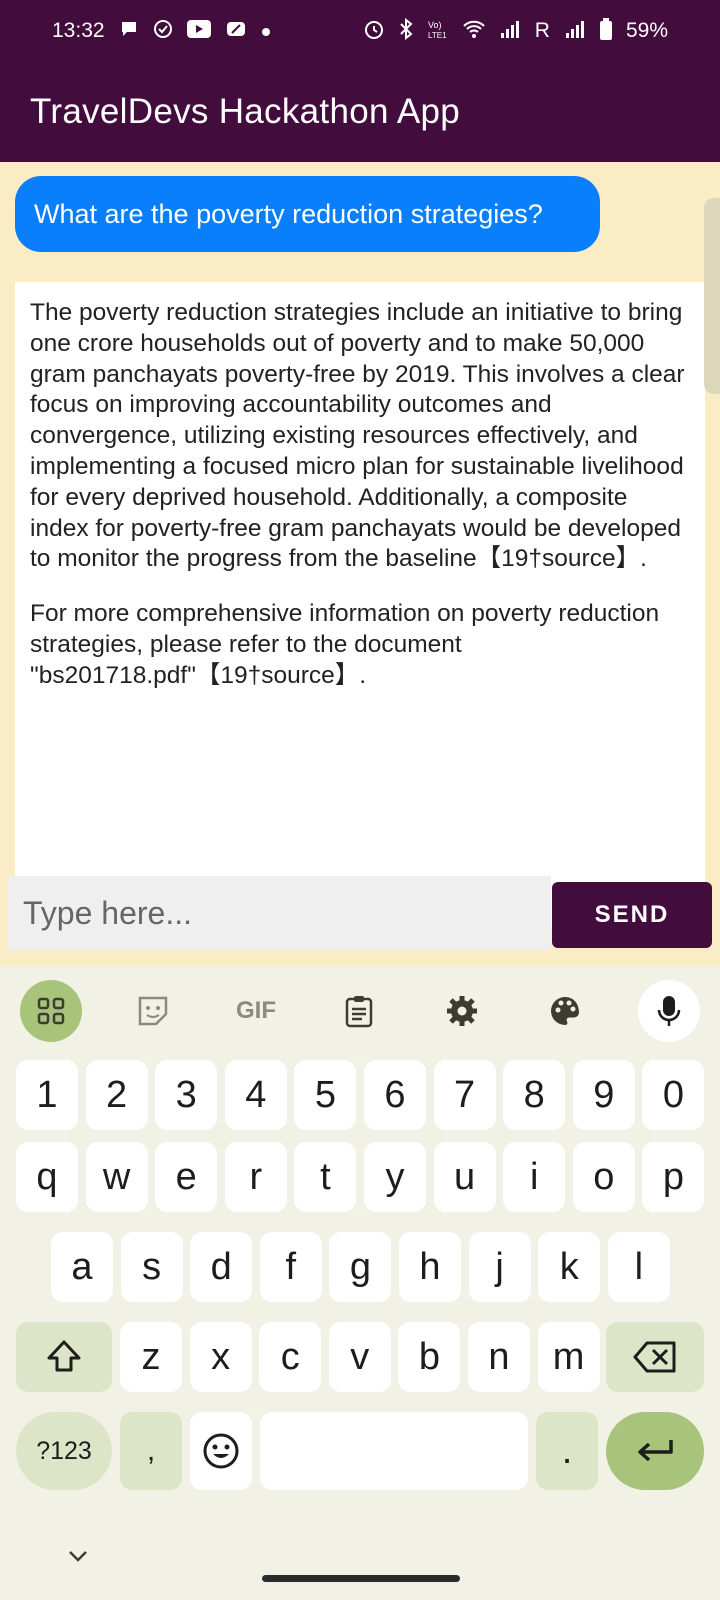  I want to click on period-key: ., so click(567, 1451).